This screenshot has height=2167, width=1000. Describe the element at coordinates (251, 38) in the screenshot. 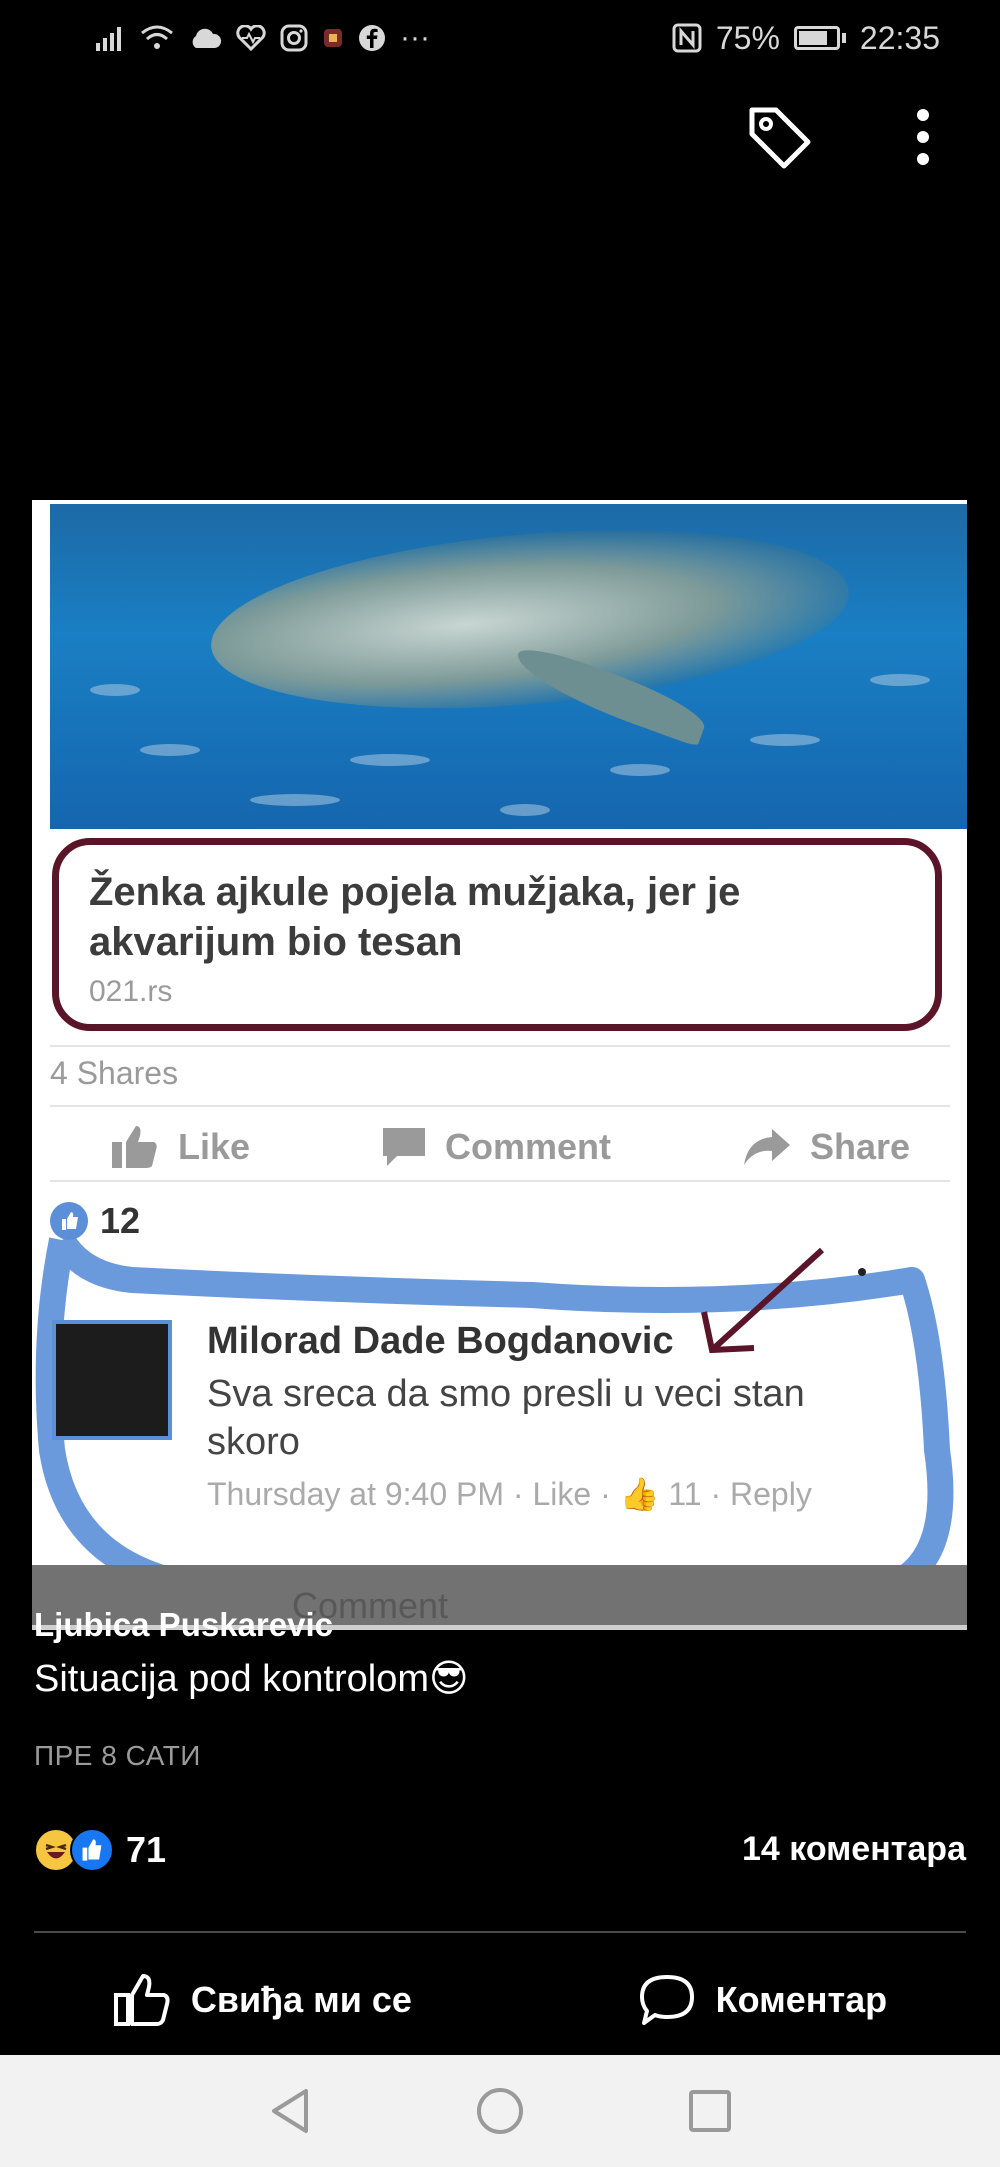

I see `health-icon` at that location.